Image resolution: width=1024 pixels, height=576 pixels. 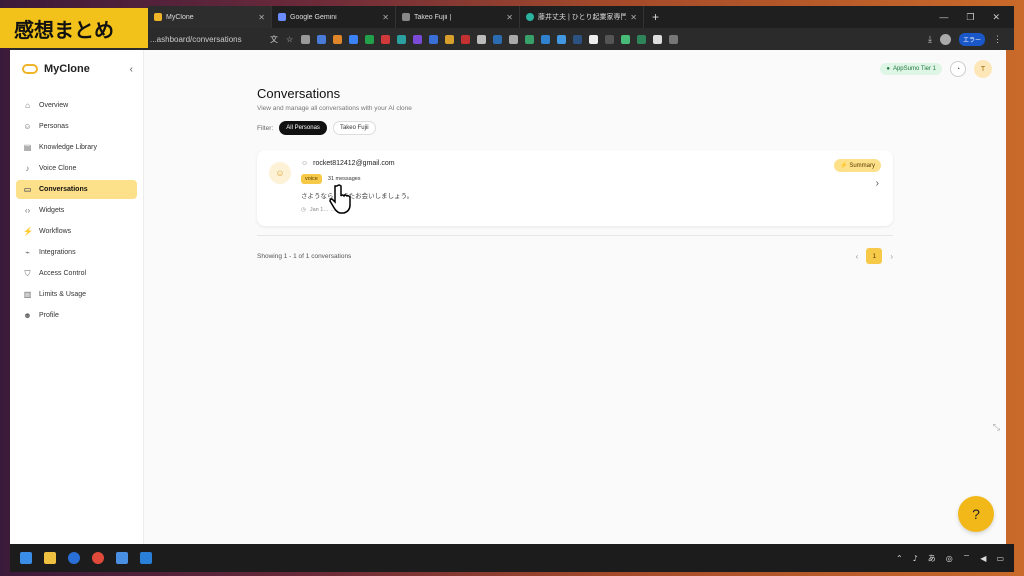 I want to click on bar-chart-icon: ▥, so click(x=27, y=294).